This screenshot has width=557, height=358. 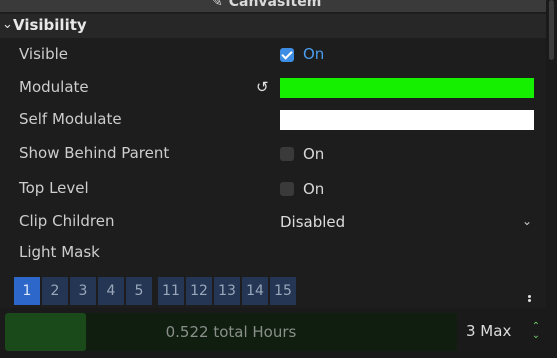 What do you see at coordinates (488, 331) in the screenshot?
I see `max-spinbox: 3 Max` at bounding box center [488, 331].